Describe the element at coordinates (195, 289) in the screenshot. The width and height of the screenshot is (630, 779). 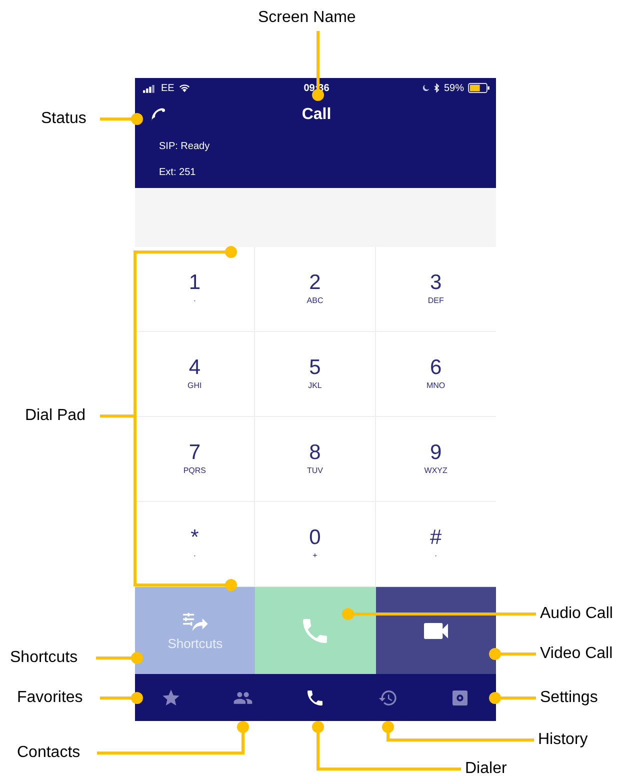
I see `dial-key: 1 ·` at that location.